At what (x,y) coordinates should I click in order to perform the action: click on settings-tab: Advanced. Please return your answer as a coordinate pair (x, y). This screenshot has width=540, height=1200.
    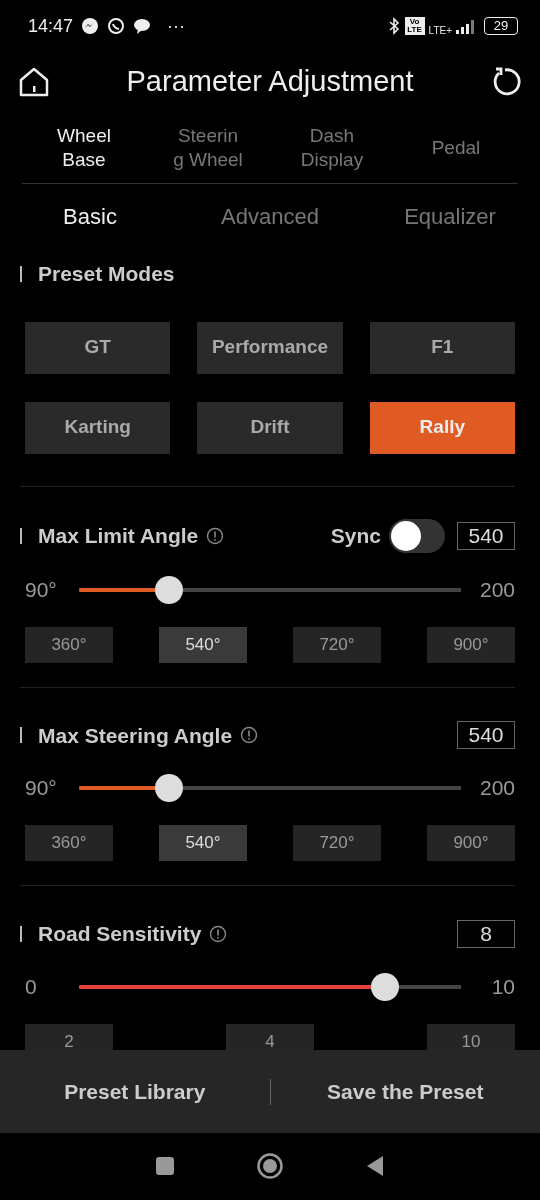
    Looking at the image, I should click on (270, 216).